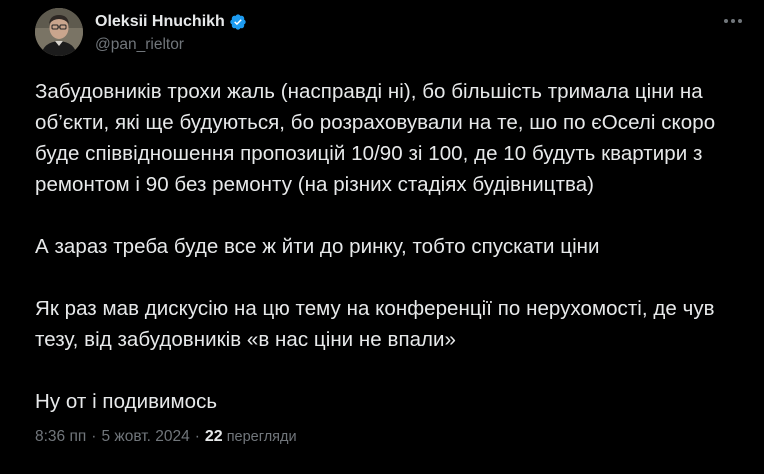 This screenshot has height=474, width=764. I want to click on name-row: Oleksii Hnuchikh, so click(171, 22).